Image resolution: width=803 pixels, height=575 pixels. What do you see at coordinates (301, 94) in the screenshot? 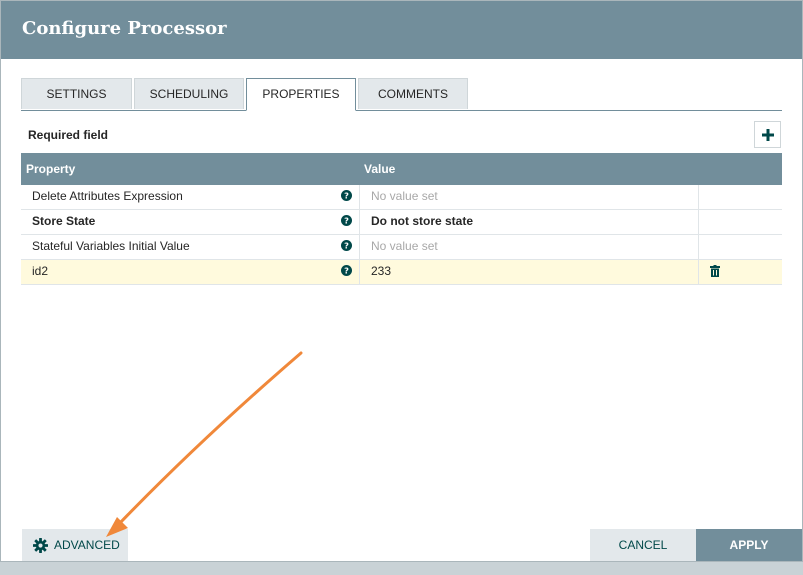
I see `tab-properties: PROPERTIES` at bounding box center [301, 94].